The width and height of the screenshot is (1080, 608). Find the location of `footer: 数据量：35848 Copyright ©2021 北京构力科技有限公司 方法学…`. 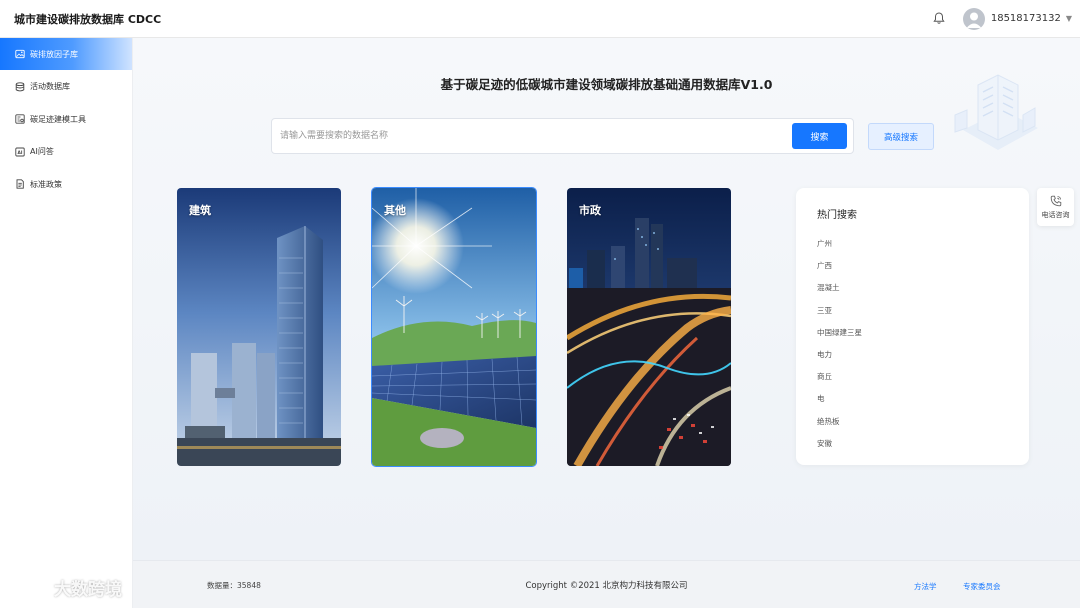

footer: 数据量：35848 Copyright ©2021 北京构力科技有限公司 方法学… is located at coordinates (606, 584).